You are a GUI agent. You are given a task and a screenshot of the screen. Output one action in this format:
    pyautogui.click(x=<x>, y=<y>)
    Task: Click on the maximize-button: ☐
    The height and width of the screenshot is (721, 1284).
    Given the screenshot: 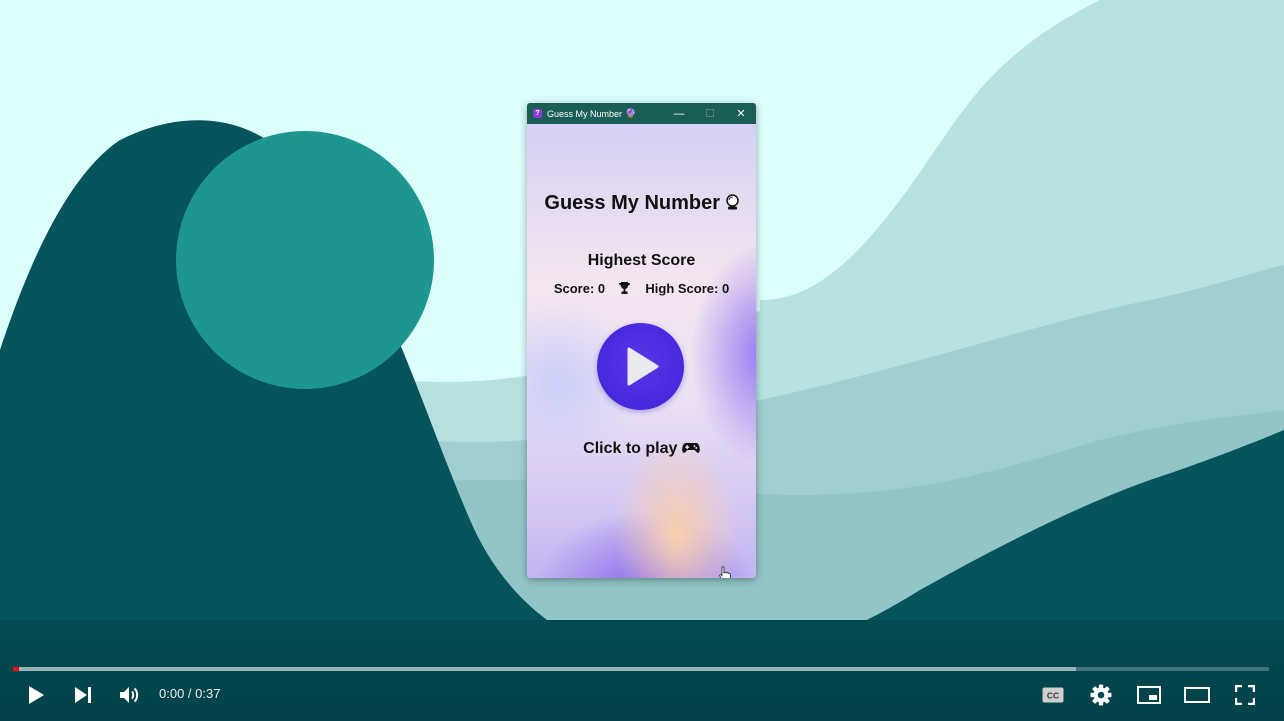 What is the action you would take?
    pyautogui.click(x=710, y=113)
    